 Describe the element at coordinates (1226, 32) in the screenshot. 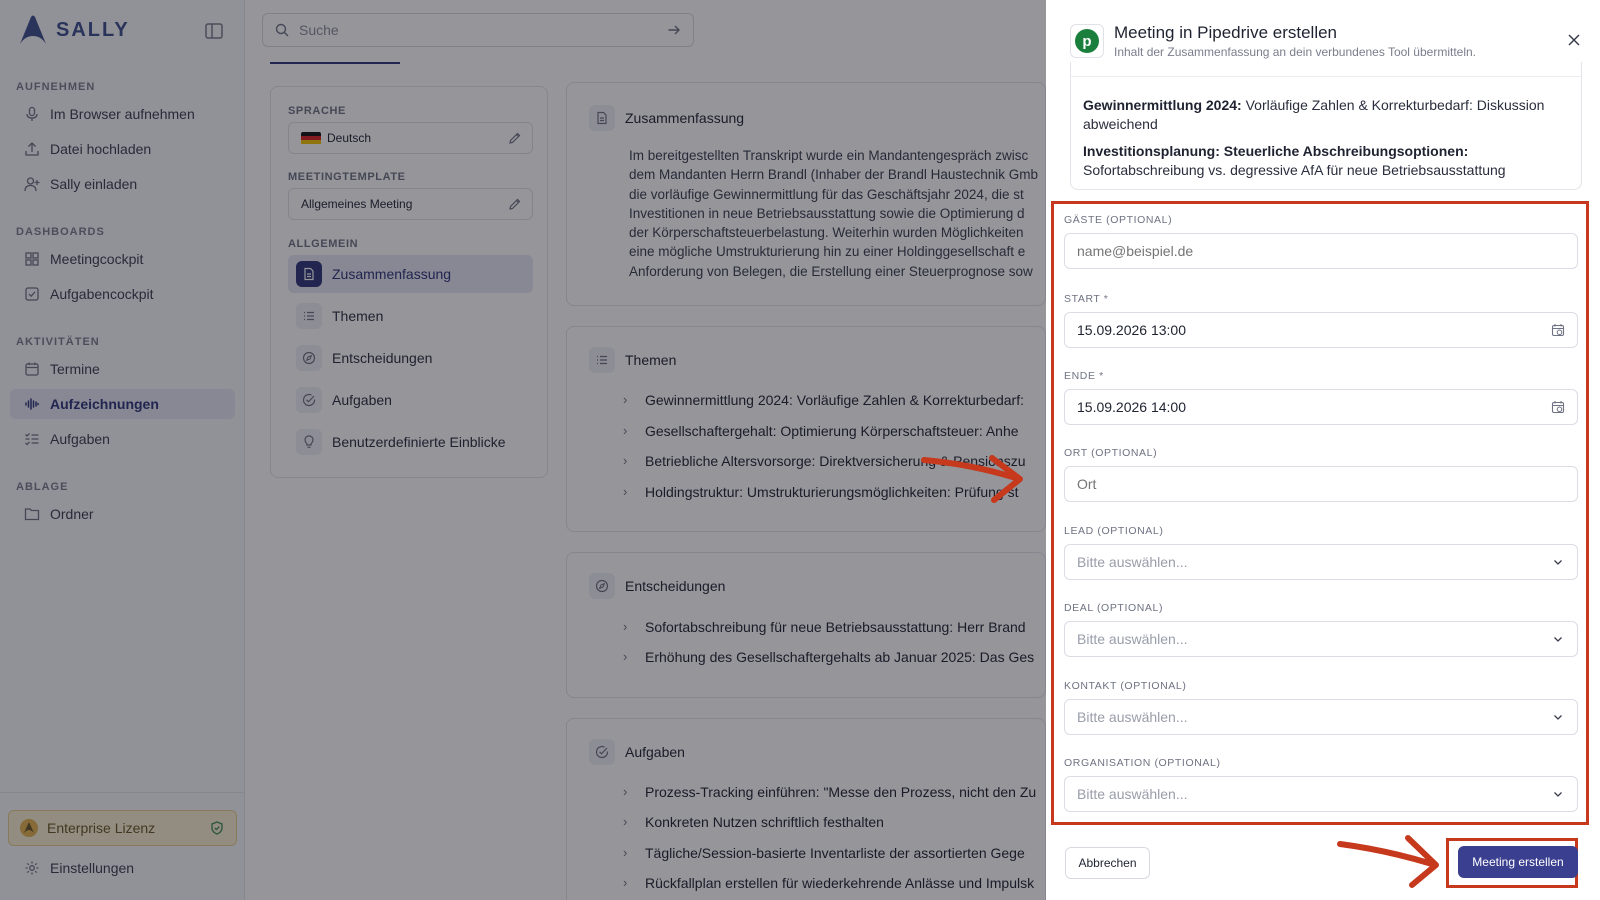

I see `panel-title: Meeting in Pipedrive erstellen` at that location.